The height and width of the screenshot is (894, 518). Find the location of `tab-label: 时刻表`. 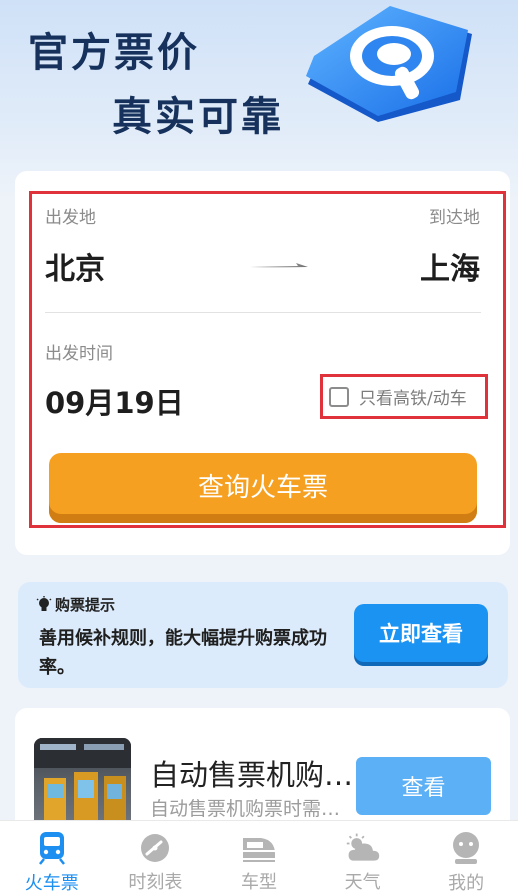

tab-label: 时刻表 is located at coordinates (155, 882).